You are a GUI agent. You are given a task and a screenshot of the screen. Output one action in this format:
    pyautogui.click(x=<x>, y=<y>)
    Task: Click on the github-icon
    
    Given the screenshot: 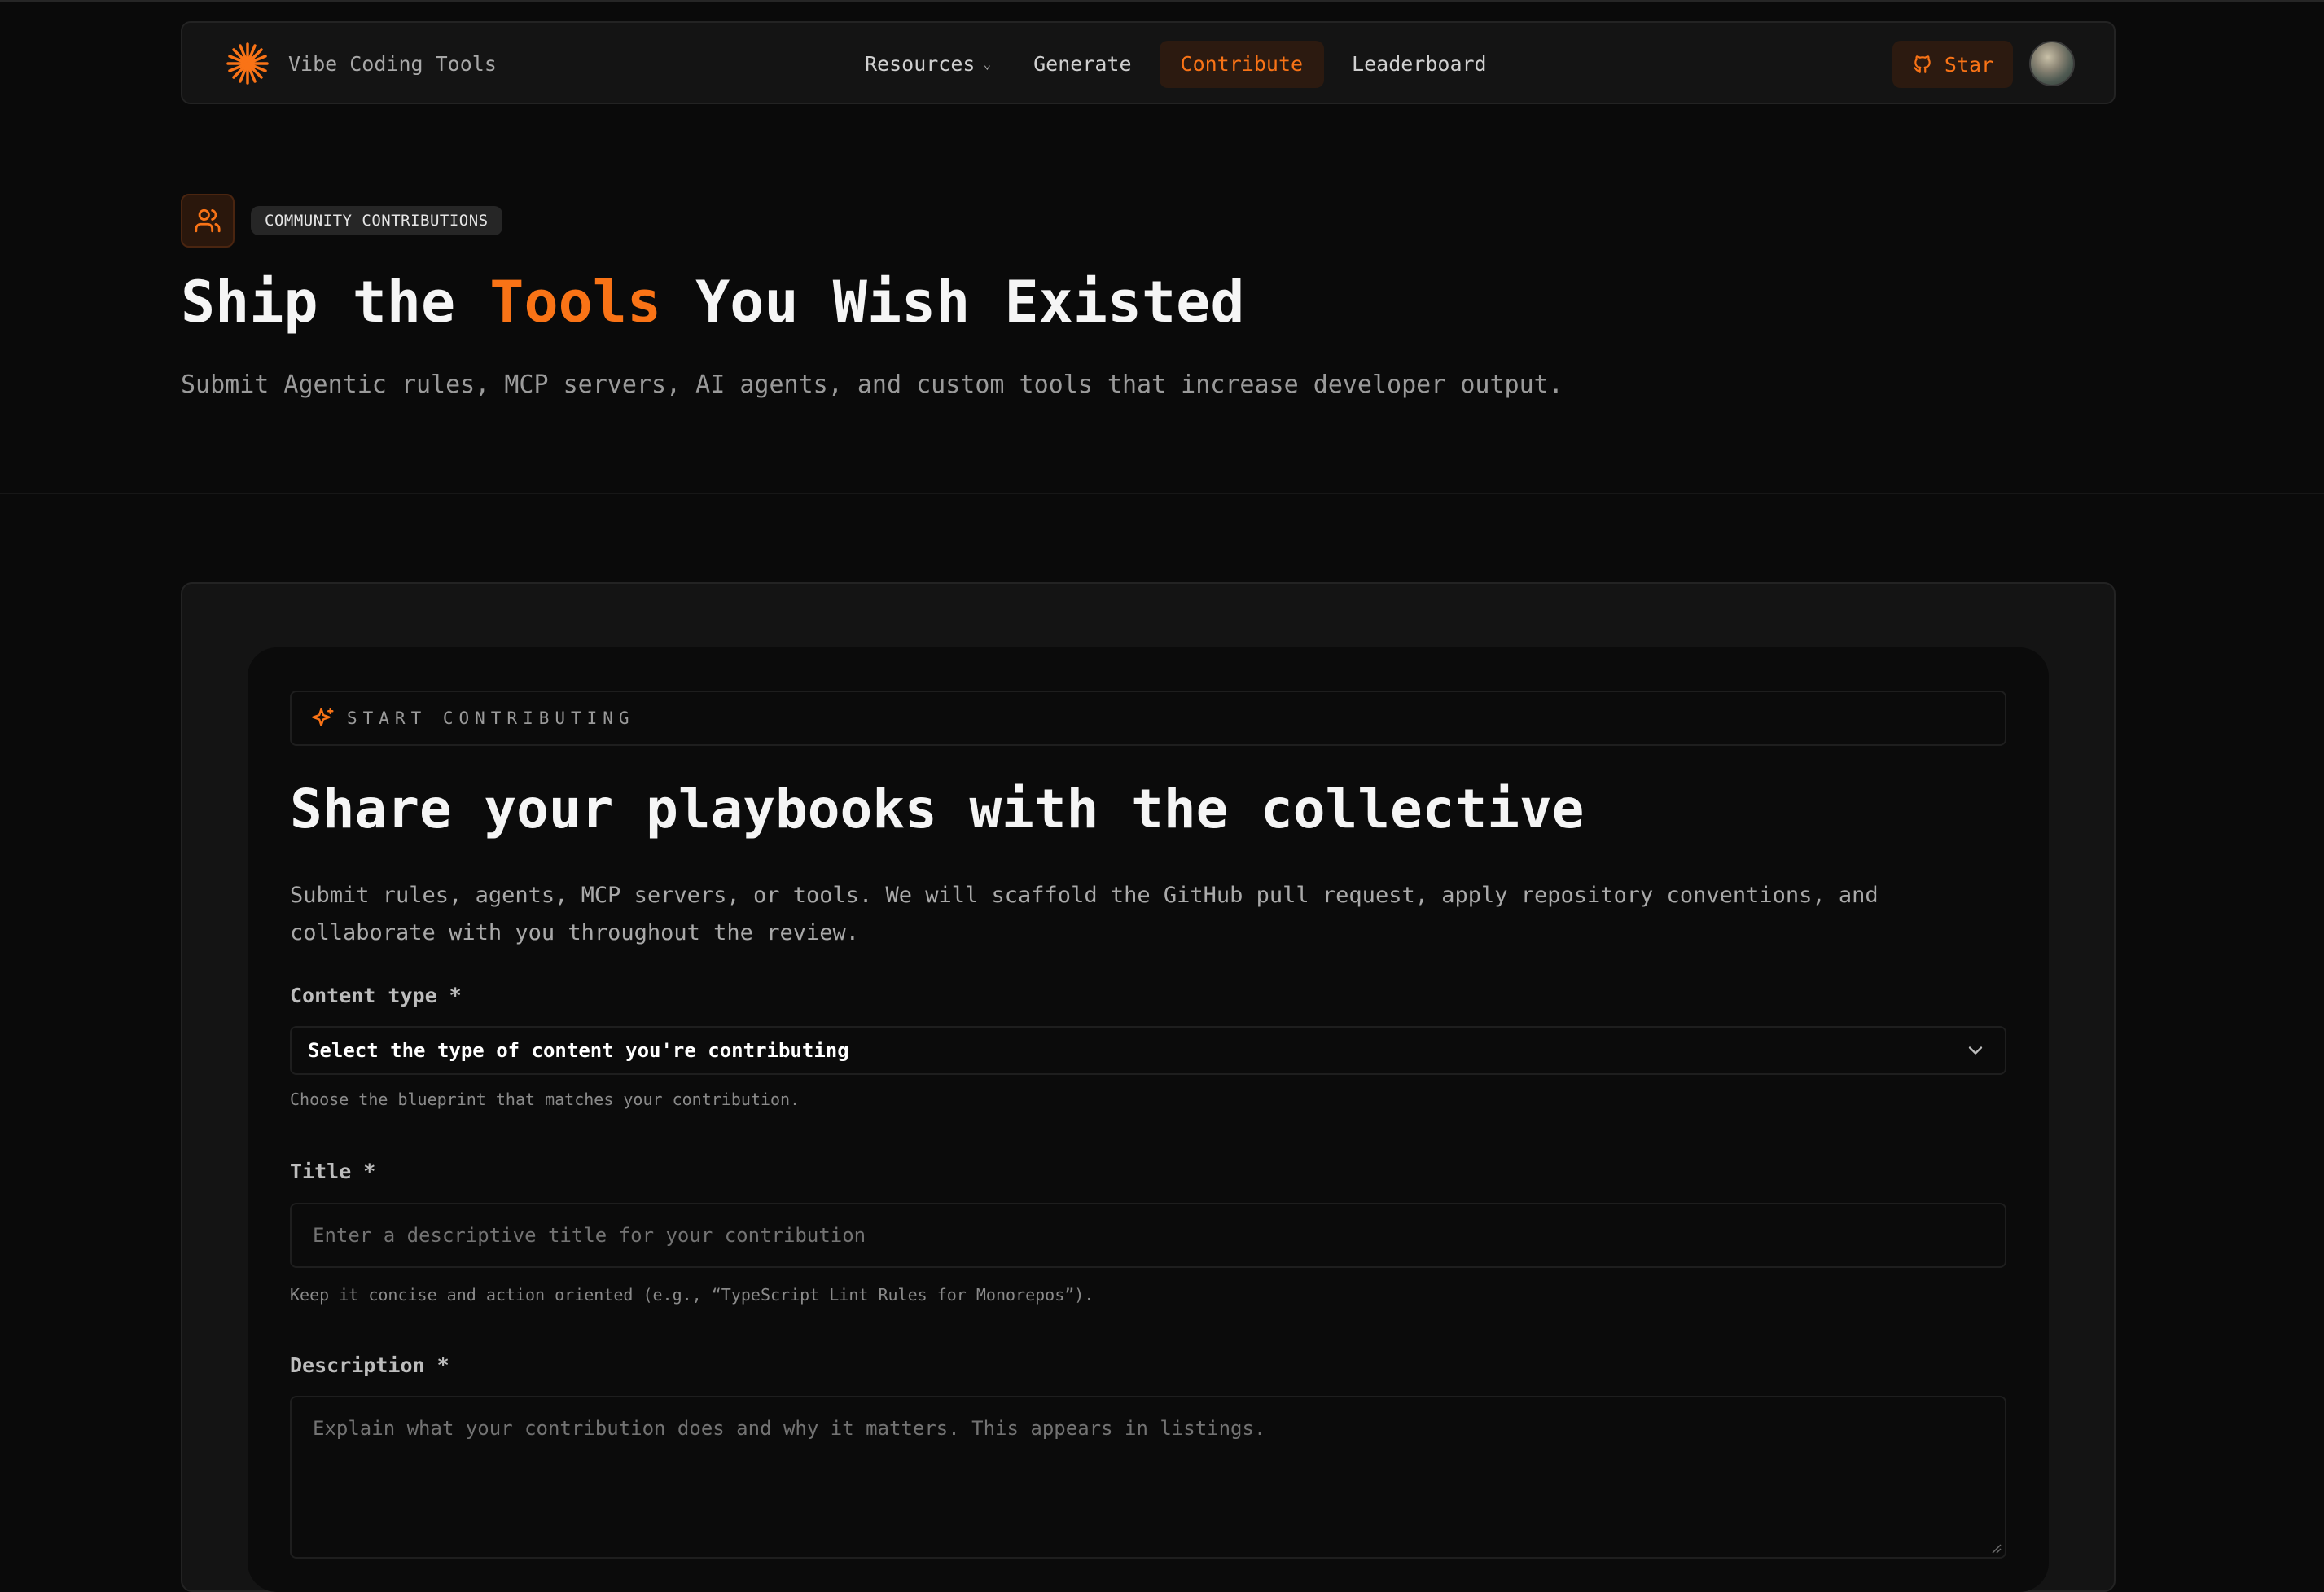 What is the action you would take?
    pyautogui.click(x=1922, y=64)
    